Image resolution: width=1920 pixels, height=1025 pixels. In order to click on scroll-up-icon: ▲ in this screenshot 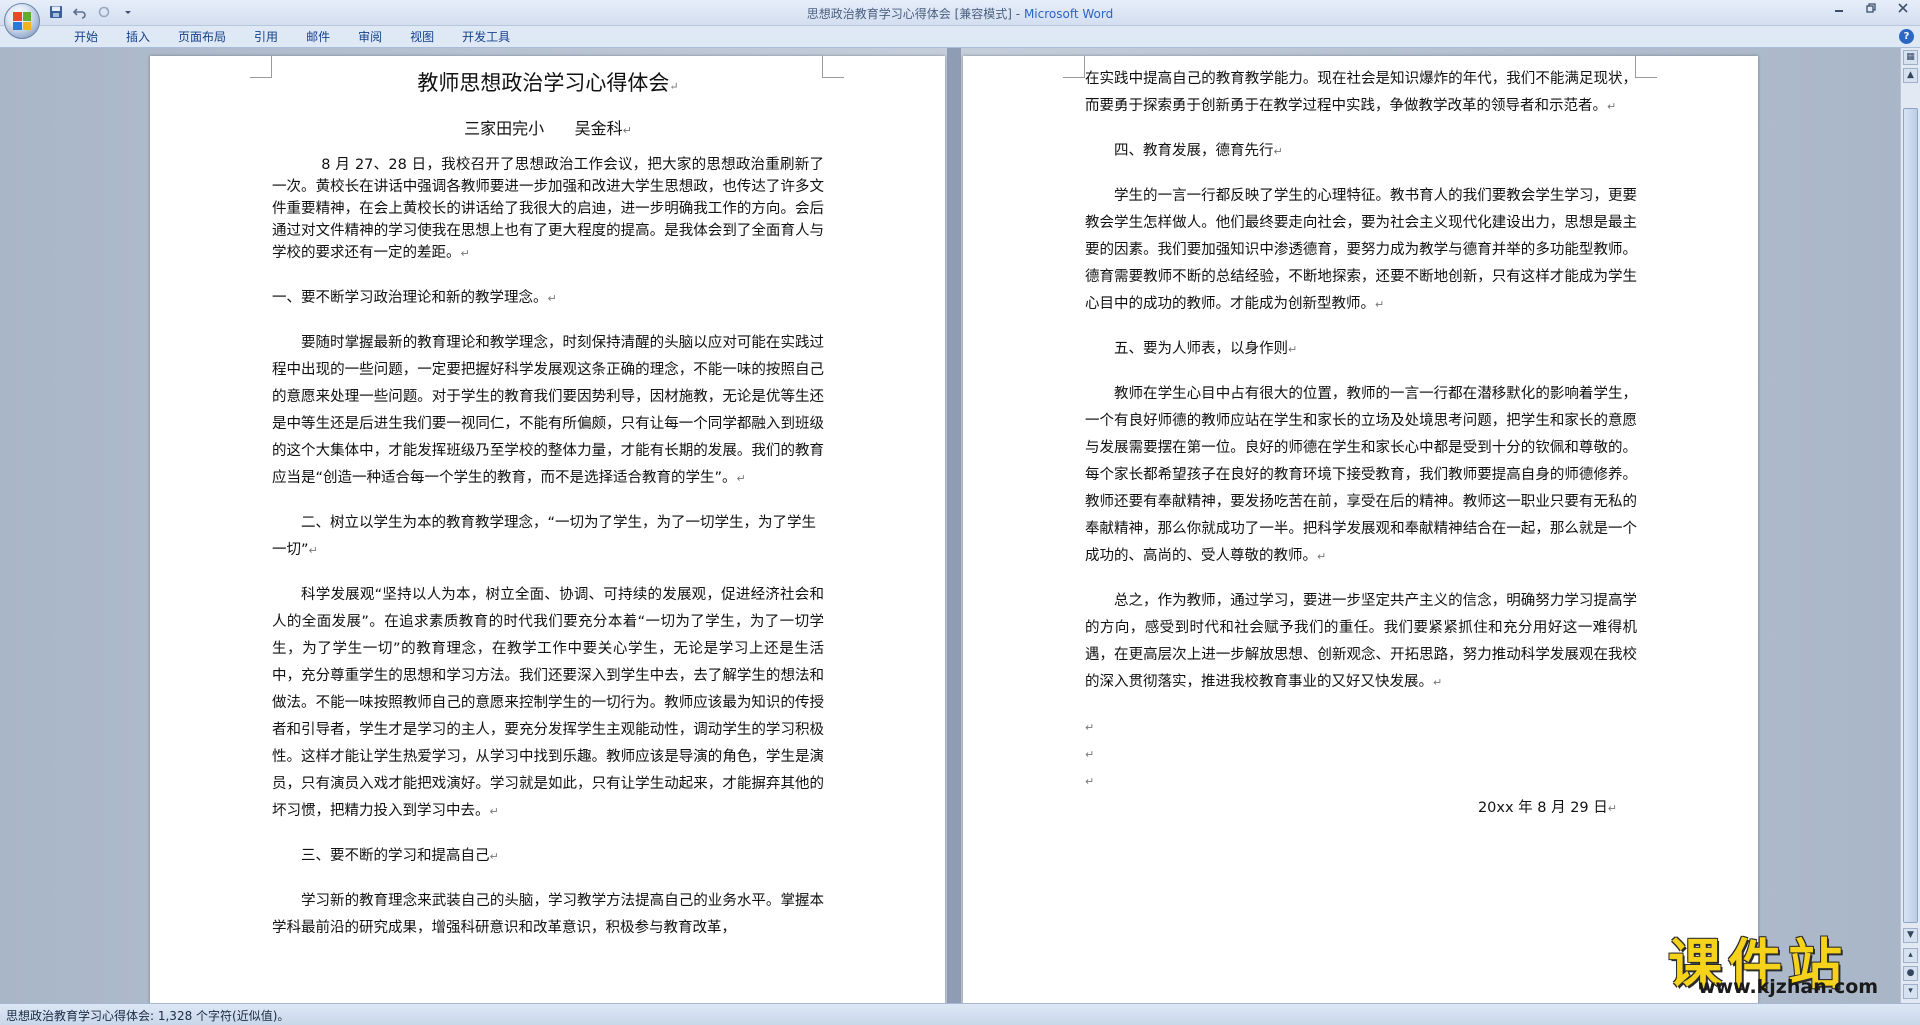, I will do `click(1910, 75)`.